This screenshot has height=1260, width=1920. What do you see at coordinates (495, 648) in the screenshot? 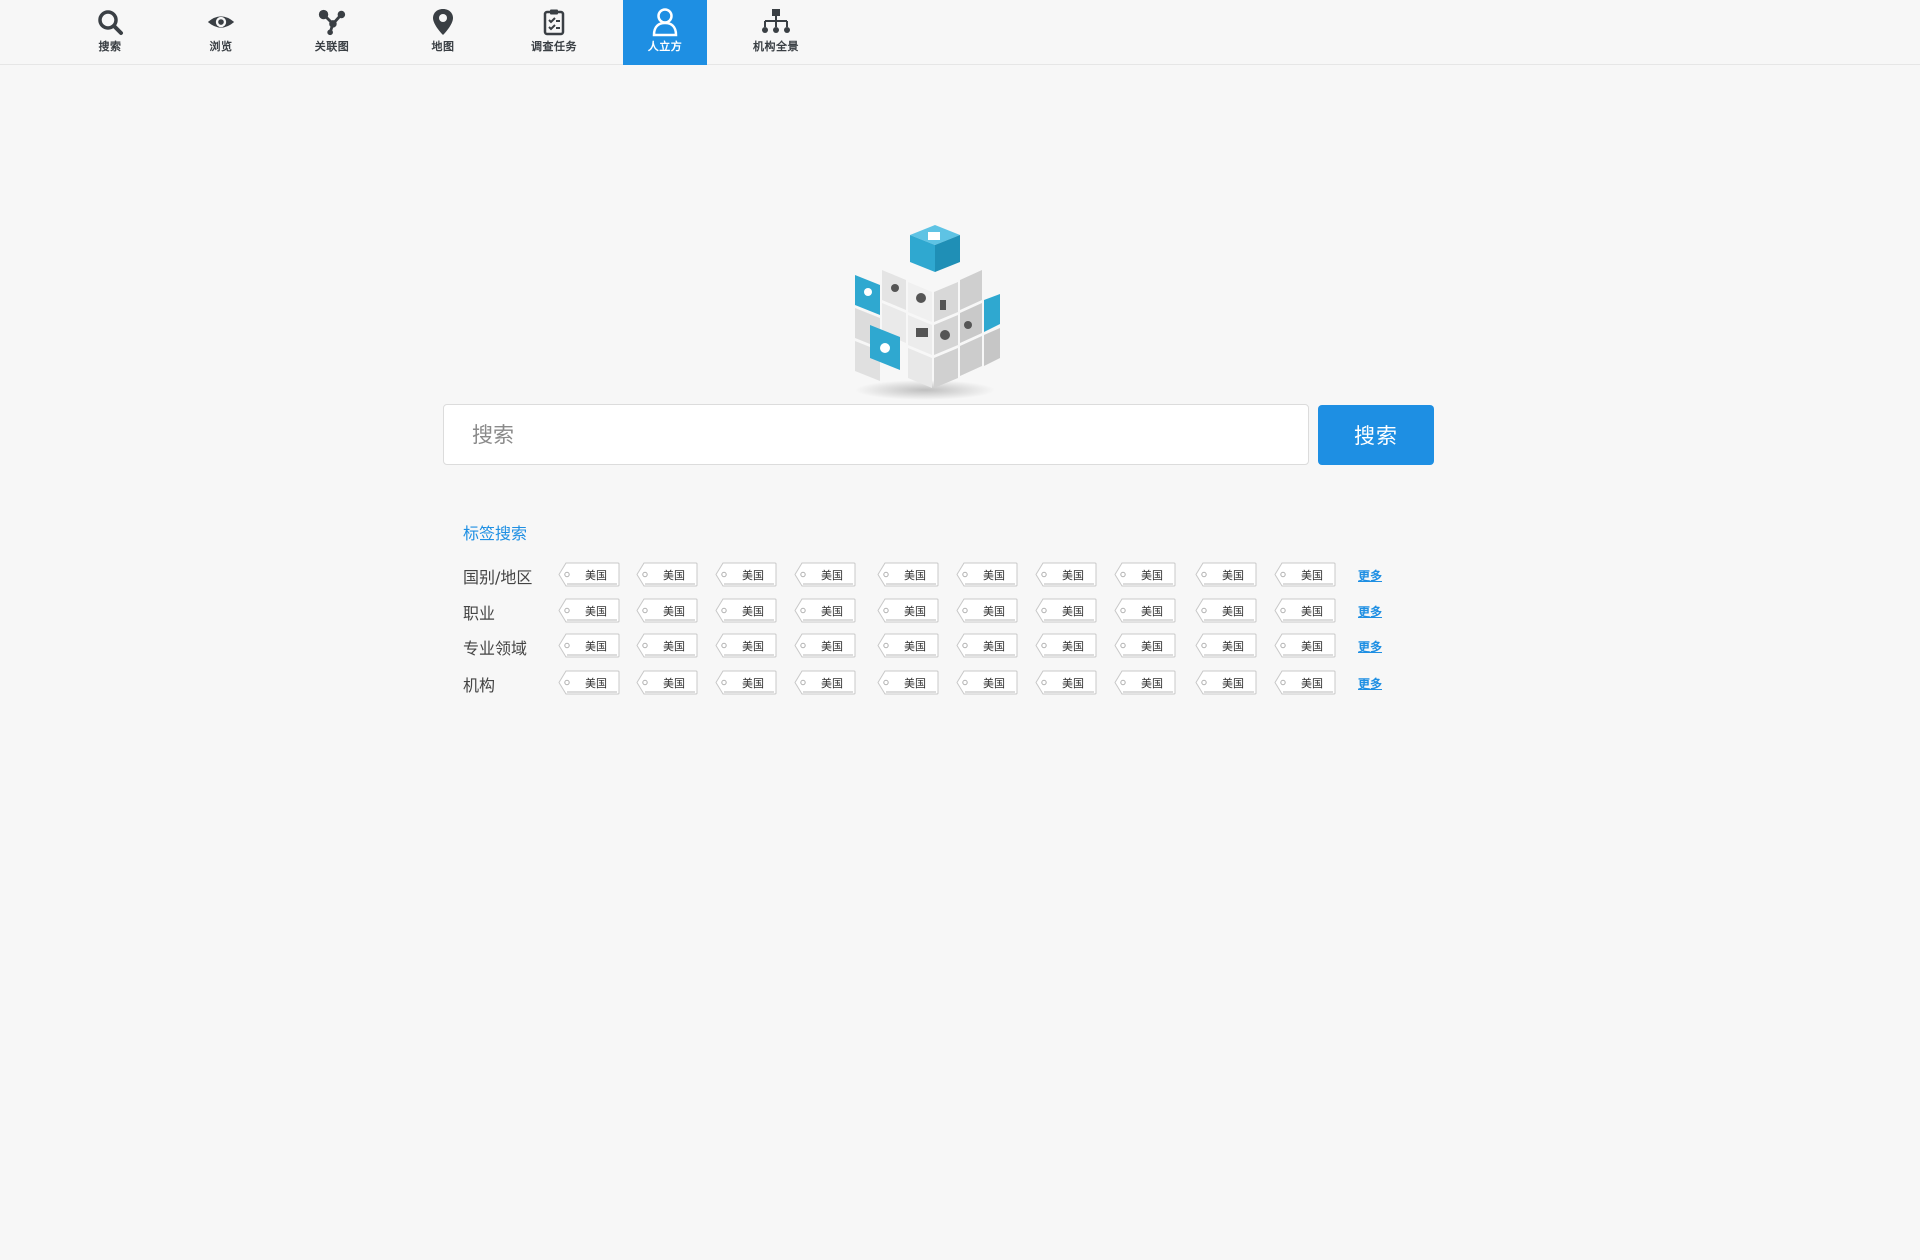
I see `tag-row-label: 专业领域` at bounding box center [495, 648].